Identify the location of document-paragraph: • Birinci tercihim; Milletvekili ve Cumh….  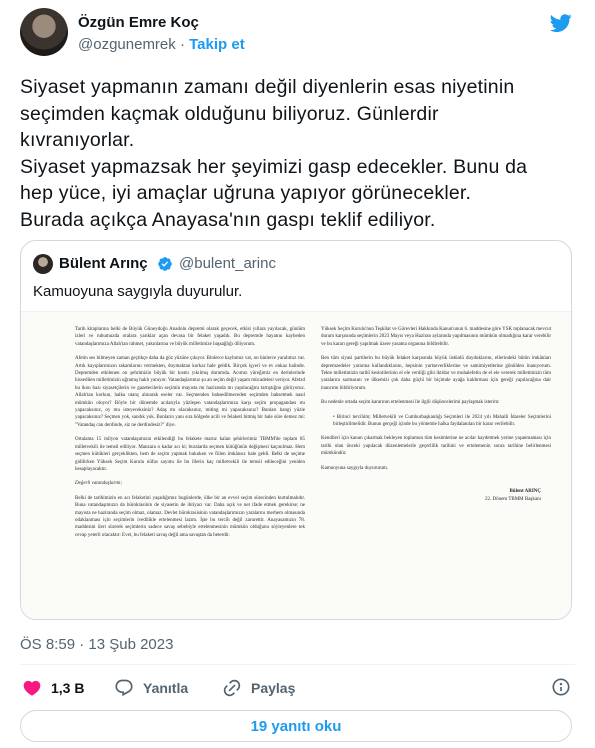
(442, 421).